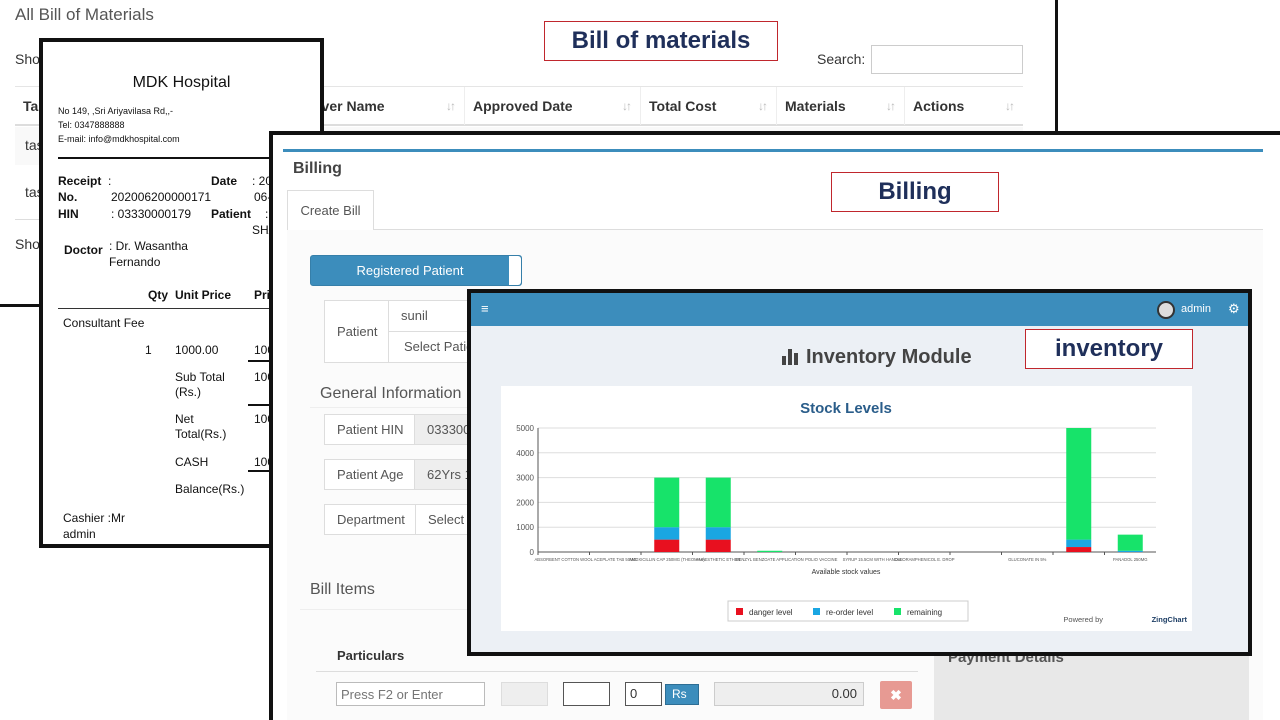 Image resolution: width=1280 pixels, height=720 pixels. What do you see at coordinates (192, 462) in the screenshot?
I see `cash-label: CASH` at bounding box center [192, 462].